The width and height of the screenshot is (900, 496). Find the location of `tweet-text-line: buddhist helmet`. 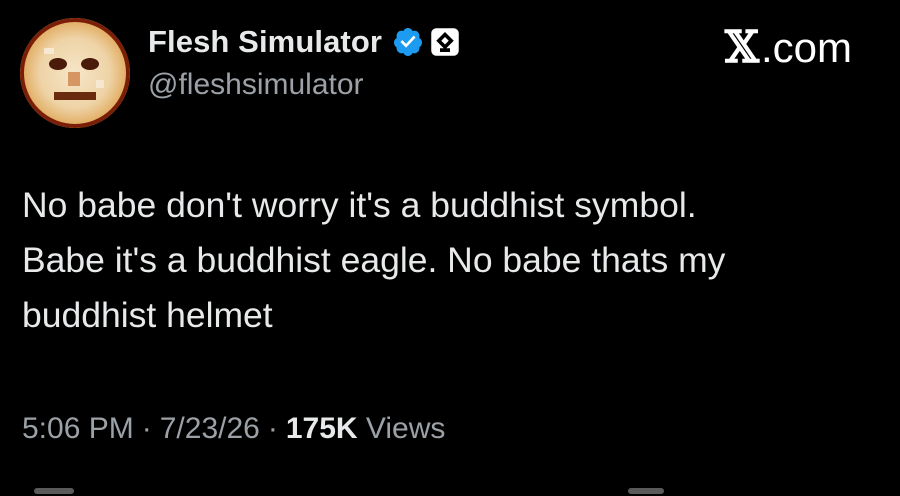

tweet-text-line: buddhist helmet is located at coordinates (147, 315).